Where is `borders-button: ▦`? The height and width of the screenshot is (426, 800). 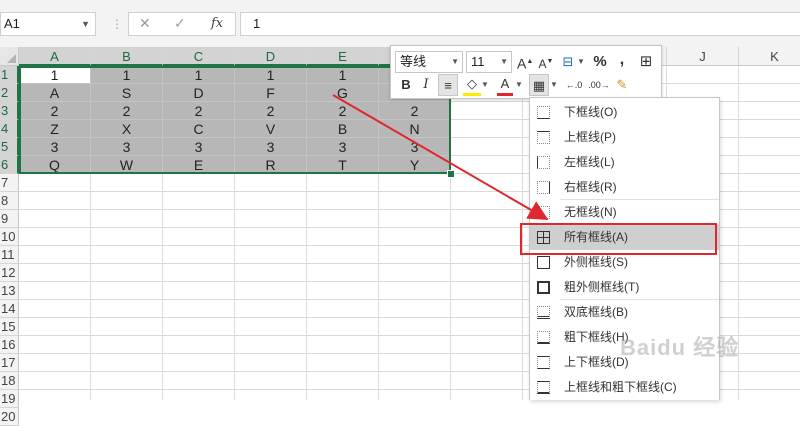 borders-button: ▦ is located at coordinates (539, 85).